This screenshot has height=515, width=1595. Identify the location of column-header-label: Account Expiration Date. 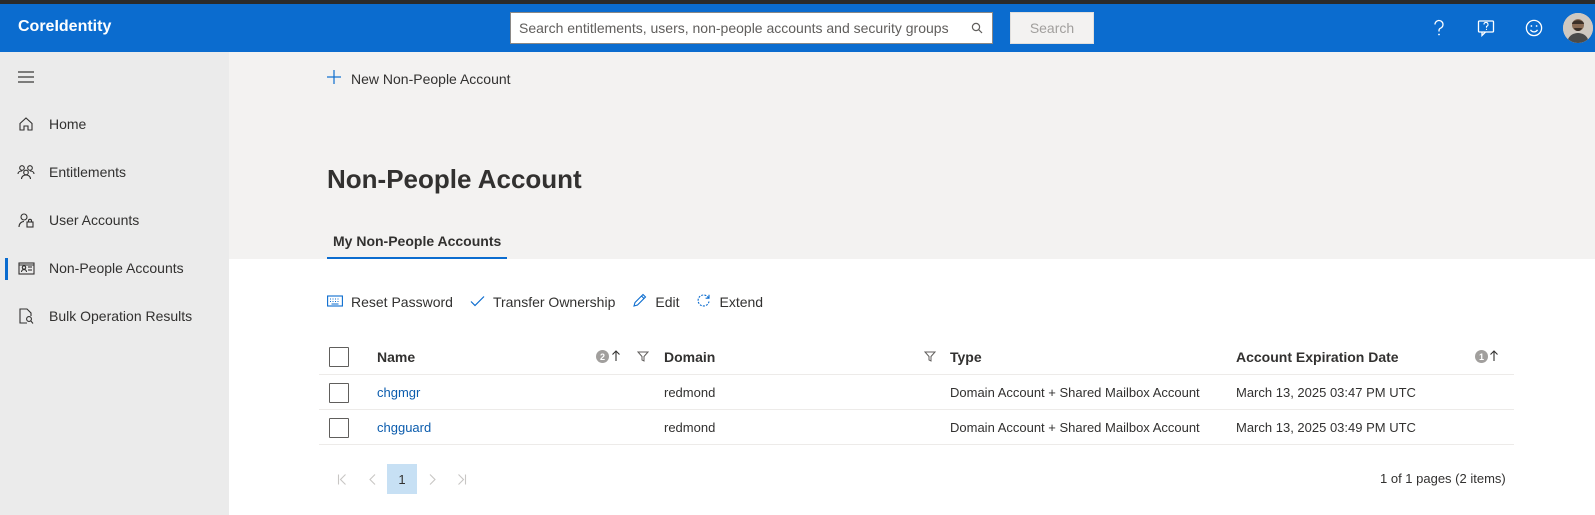
(1317, 356).